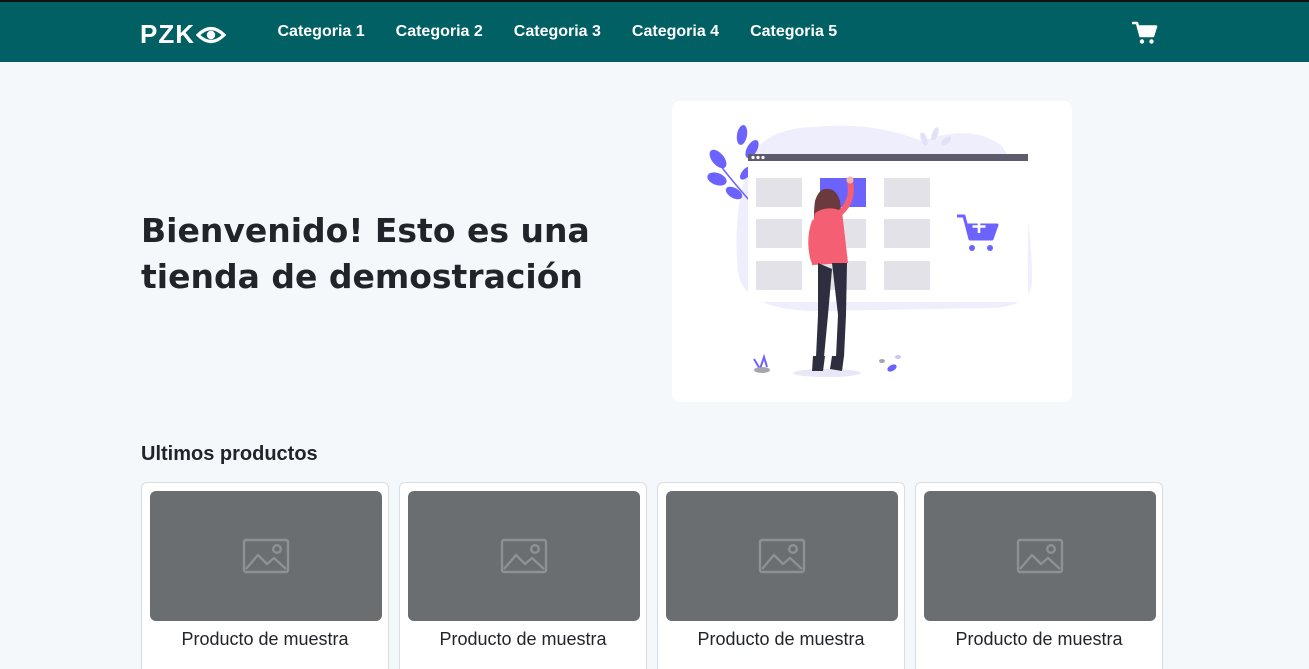 The image size is (1309, 669). I want to click on nav-link-categoria-4: Categoria 4, so click(675, 32).